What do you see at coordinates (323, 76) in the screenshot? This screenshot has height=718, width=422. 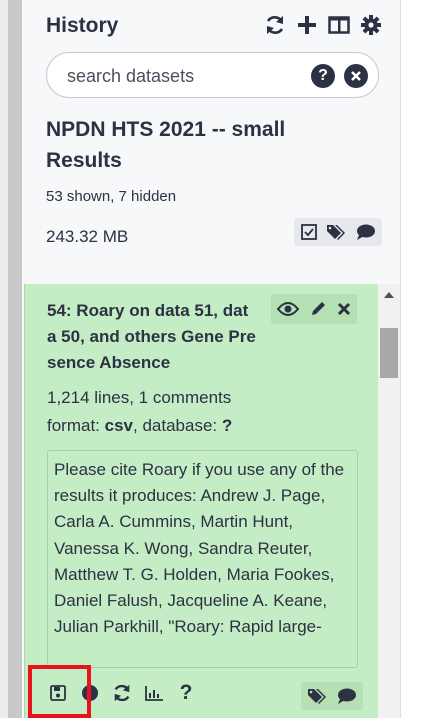 I see `help-icon: ?` at bounding box center [323, 76].